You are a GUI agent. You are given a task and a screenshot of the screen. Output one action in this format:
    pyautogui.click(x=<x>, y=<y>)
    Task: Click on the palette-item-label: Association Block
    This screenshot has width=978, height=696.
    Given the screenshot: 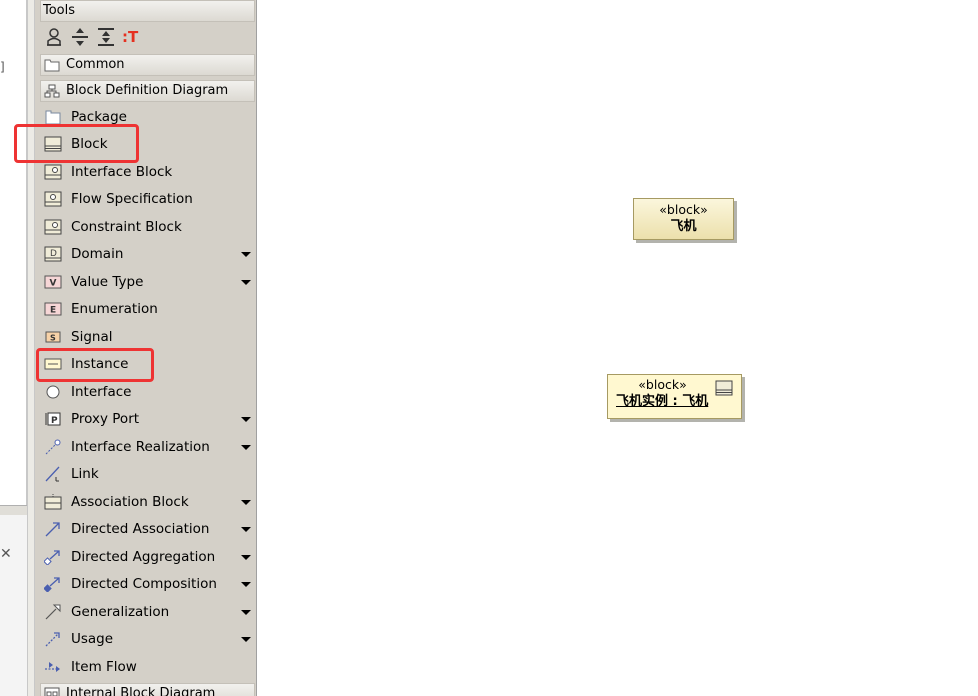 What is the action you would take?
    pyautogui.click(x=130, y=502)
    